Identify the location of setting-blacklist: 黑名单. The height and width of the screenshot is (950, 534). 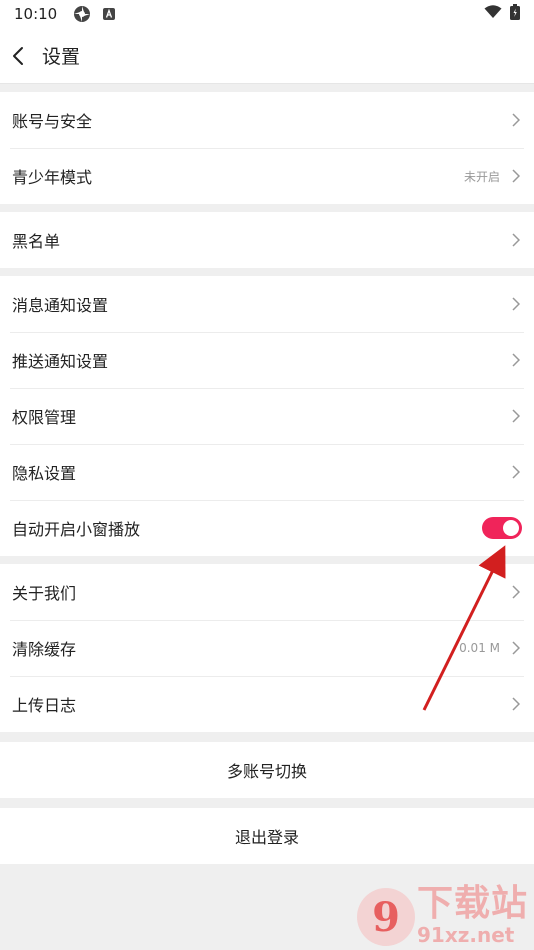
(267, 240).